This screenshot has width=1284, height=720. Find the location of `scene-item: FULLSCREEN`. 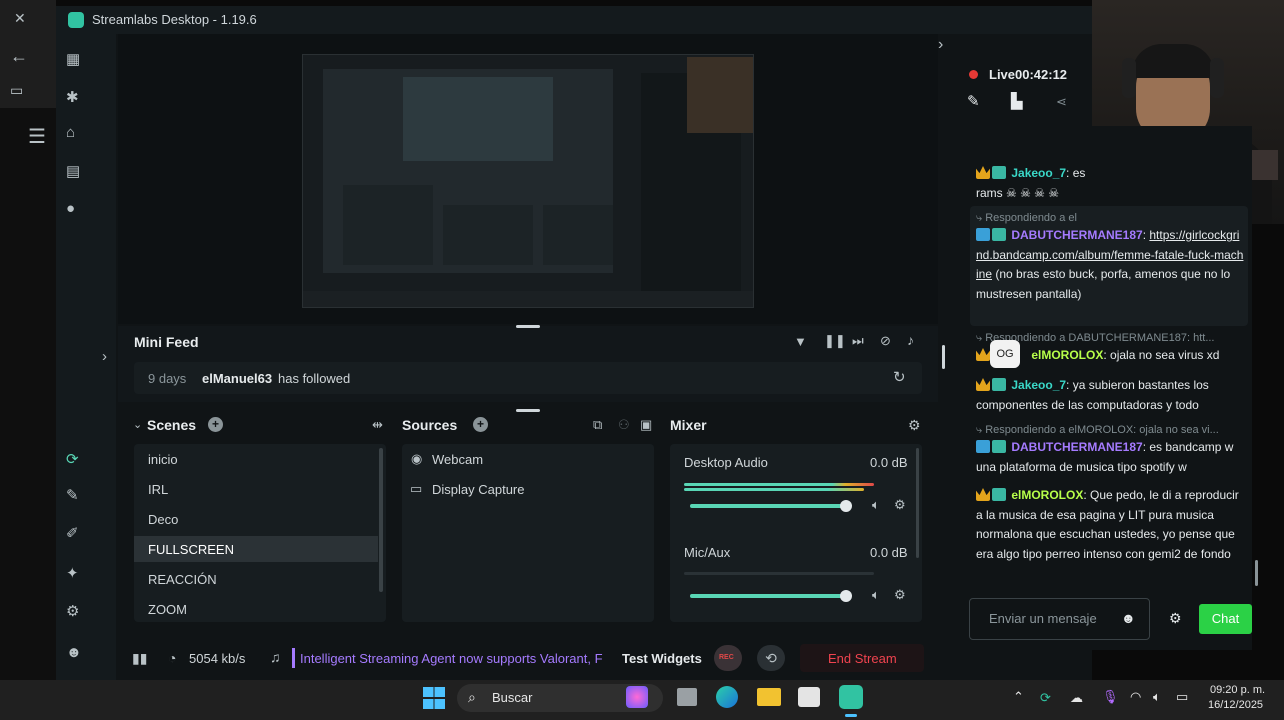

scene-item: FULLSCREEN is located at coordinates (191, 549).